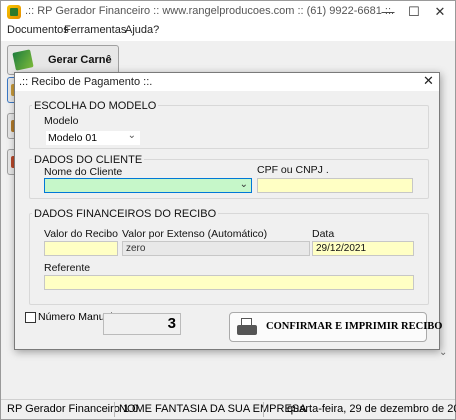 The width and height of the screenshot is (456, 420). What do you see at coordinates (228, 32) in the screenshot?
I see `menu-bar: Documentos Ferramentas Ajuda?` at bounding box center [228, 32].